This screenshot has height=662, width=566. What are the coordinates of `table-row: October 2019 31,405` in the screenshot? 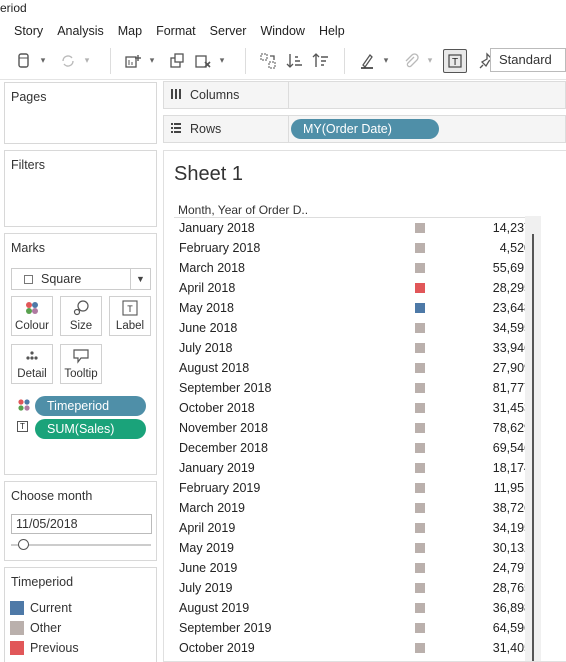 It's located at (355, 648).